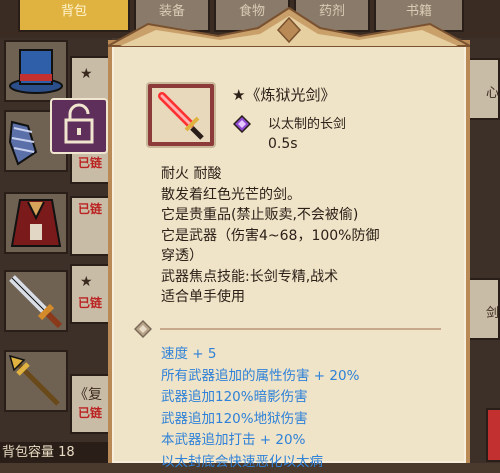 Image resolution: width=500 pixels, height=473 pixels. Describe the element at coordinates (306, 215) in the screenshot. I see `description-line: 它是贵重品(禁止贩卖,不会被偷)` at that location.